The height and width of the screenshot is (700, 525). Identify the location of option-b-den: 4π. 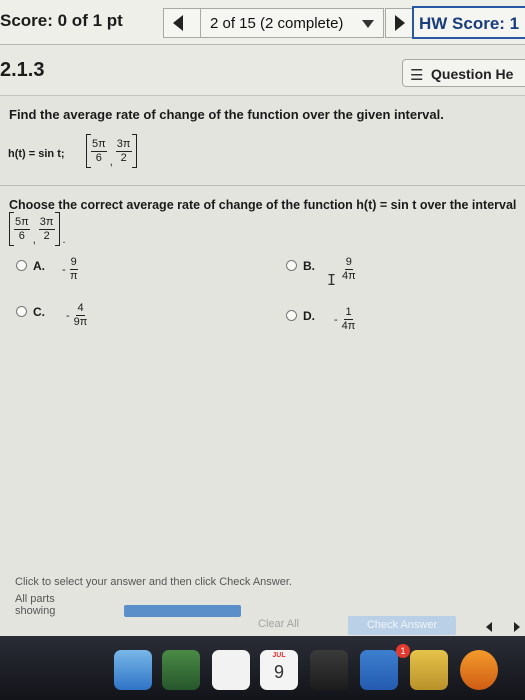
(349, 276).